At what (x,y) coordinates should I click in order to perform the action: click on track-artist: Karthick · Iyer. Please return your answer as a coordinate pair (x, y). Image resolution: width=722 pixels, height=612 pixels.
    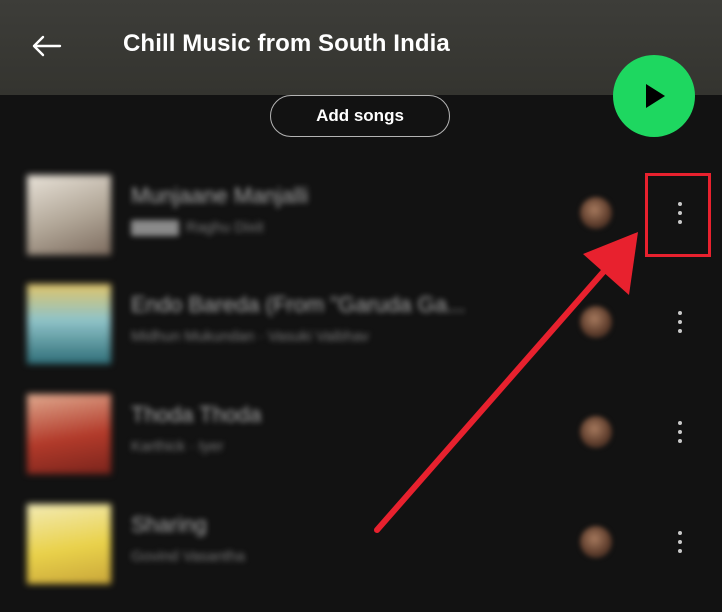
    Looking at the image, I should click on (177, 446).